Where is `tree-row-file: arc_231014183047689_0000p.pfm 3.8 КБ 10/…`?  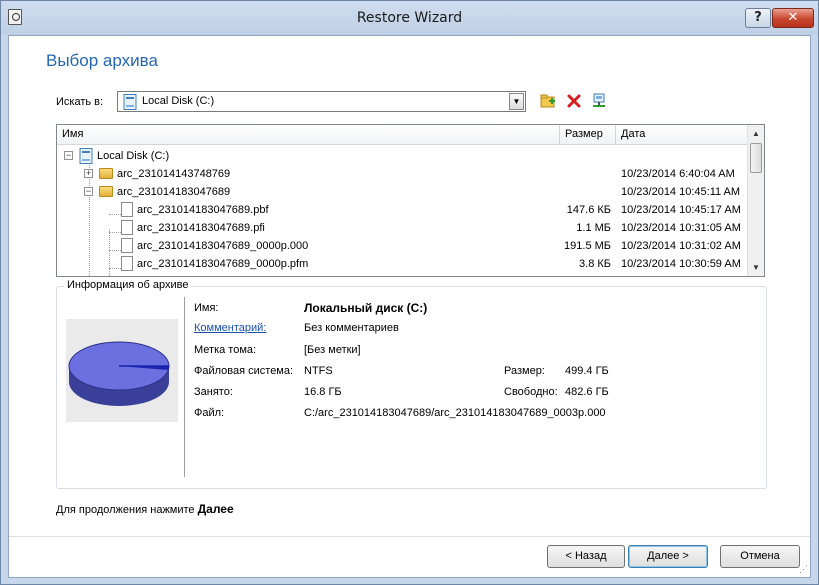 tree-row-file: arc_231014183047689_0000p.pfm 3.8 КБ 10/… is located at coordinates (402, 264).